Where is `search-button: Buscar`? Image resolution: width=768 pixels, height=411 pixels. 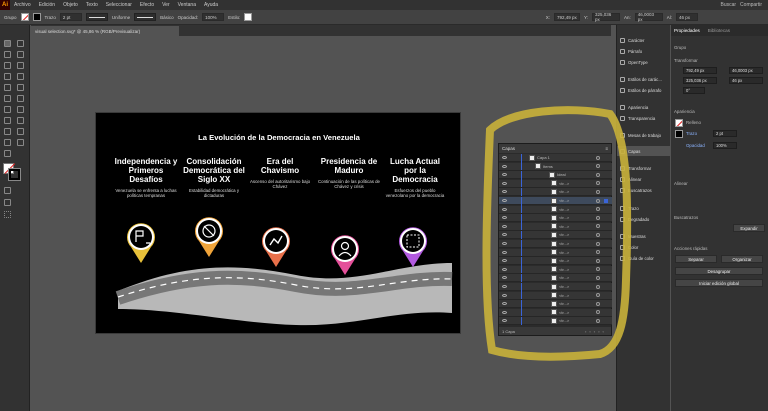 search-button: Buscar is located at coordinates (728, 5).